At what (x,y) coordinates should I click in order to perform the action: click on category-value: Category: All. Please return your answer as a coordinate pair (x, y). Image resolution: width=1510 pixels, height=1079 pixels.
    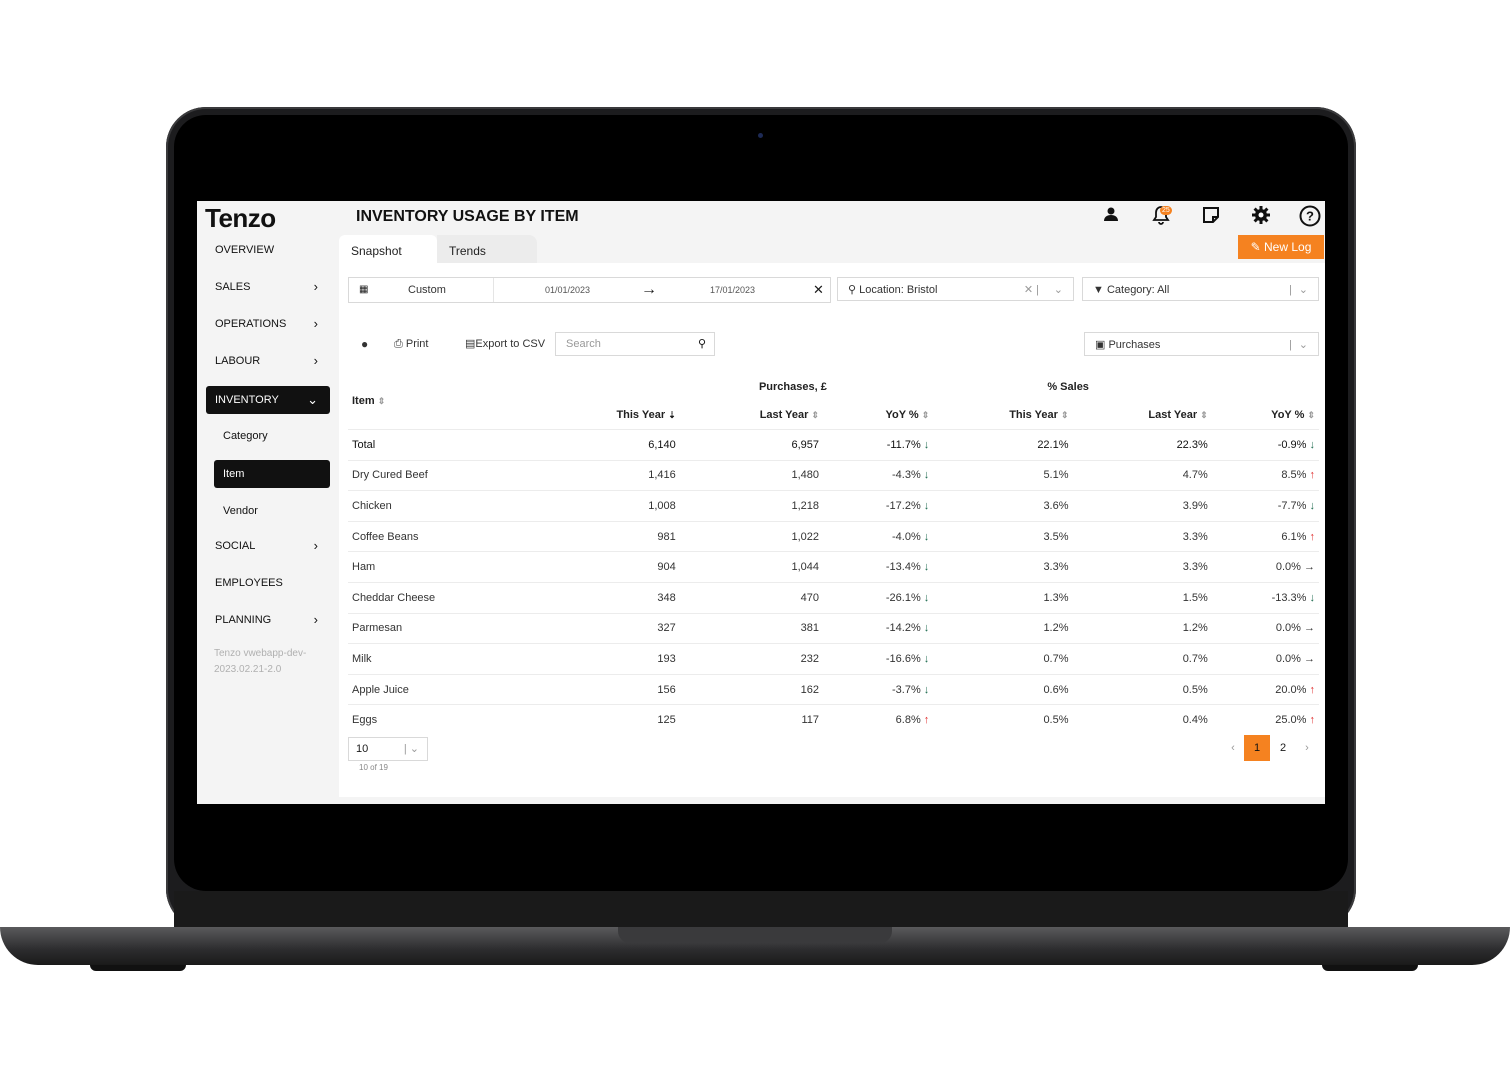
    Looking at the image, I should click on (1138, 290).